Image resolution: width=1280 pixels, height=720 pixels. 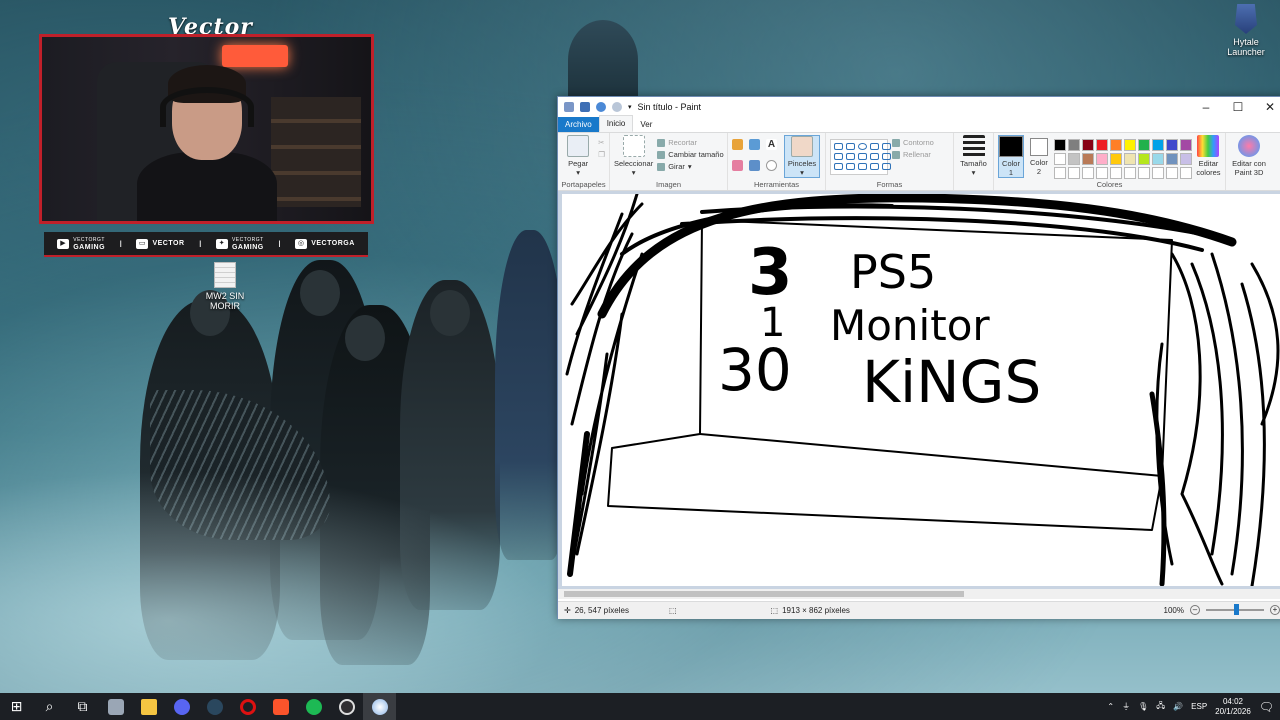 What do you see at coordinates (802, 156) in the screenshot?
I see `brushes-button: Pinceles ▾` at bounding box center [802, 156].